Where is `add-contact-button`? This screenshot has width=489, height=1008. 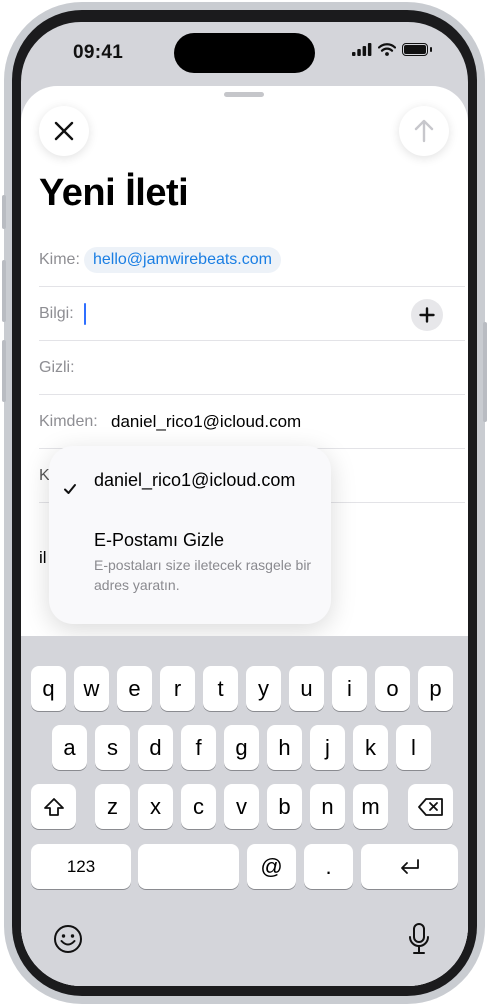
add-contact-button is located at coordinates (427, 315).